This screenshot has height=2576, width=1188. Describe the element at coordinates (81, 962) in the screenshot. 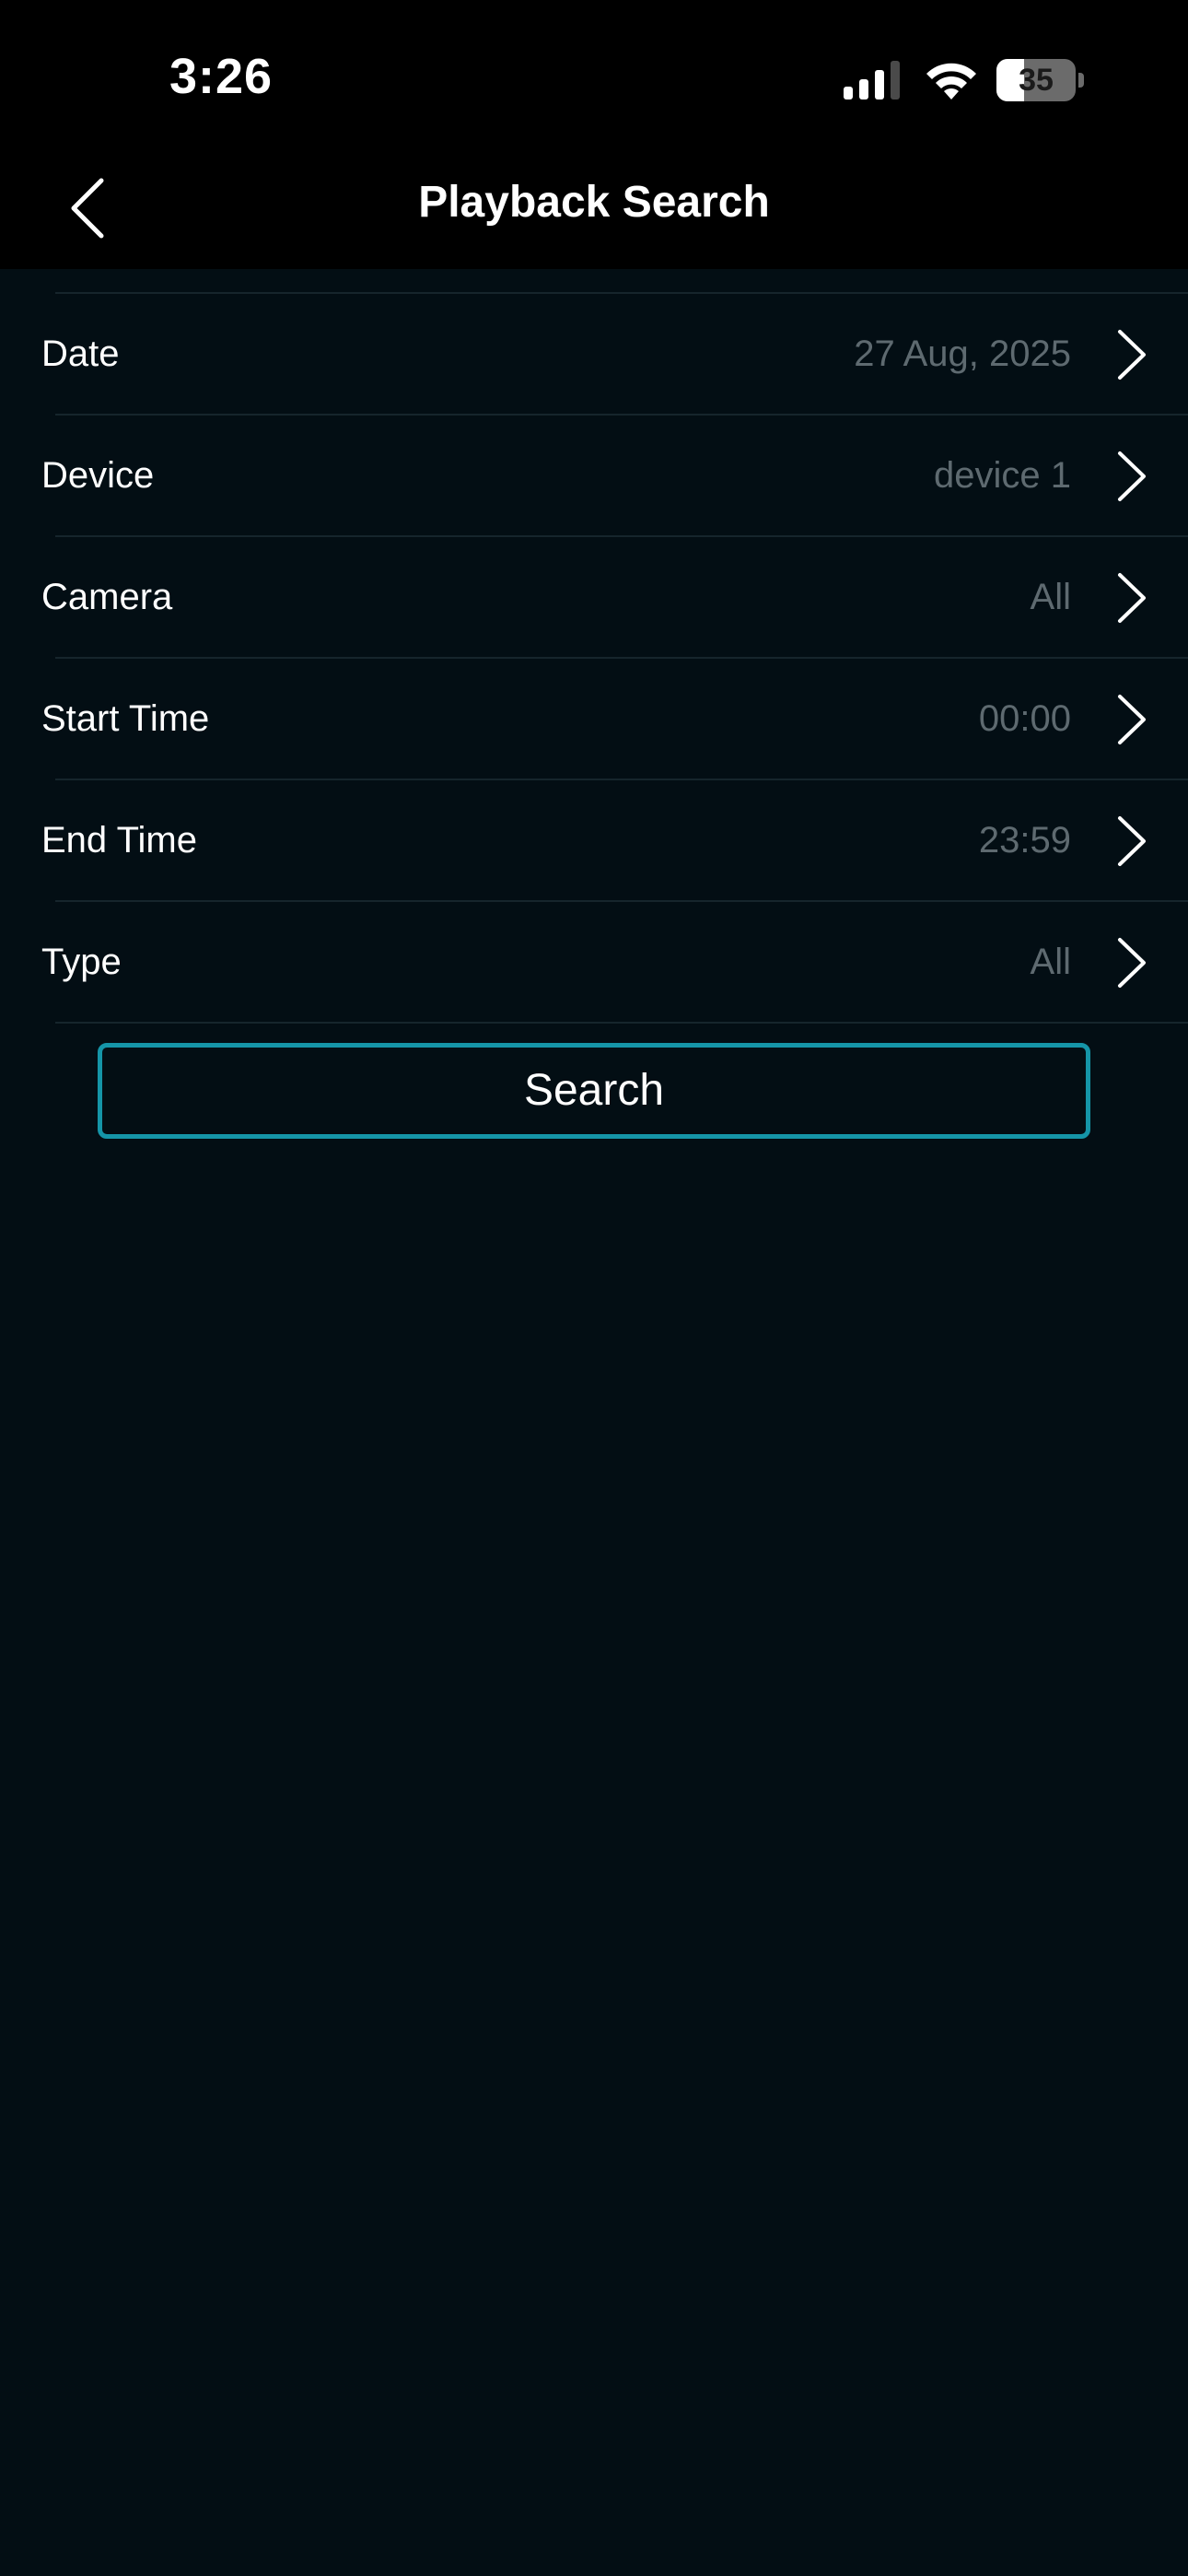

I see `type-label: Type` at that location.